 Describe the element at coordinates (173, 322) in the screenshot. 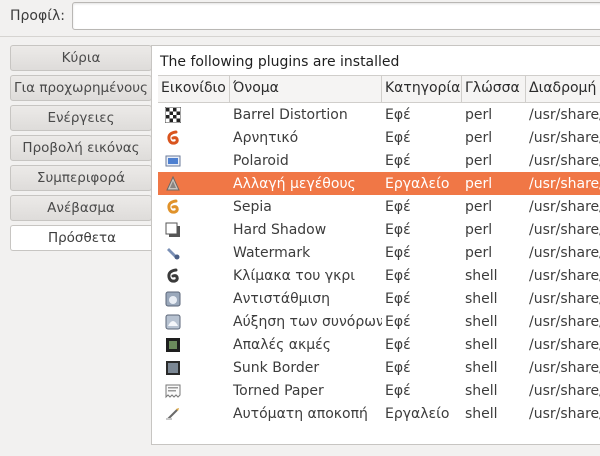

I see `edge-boost-icon` at that location.